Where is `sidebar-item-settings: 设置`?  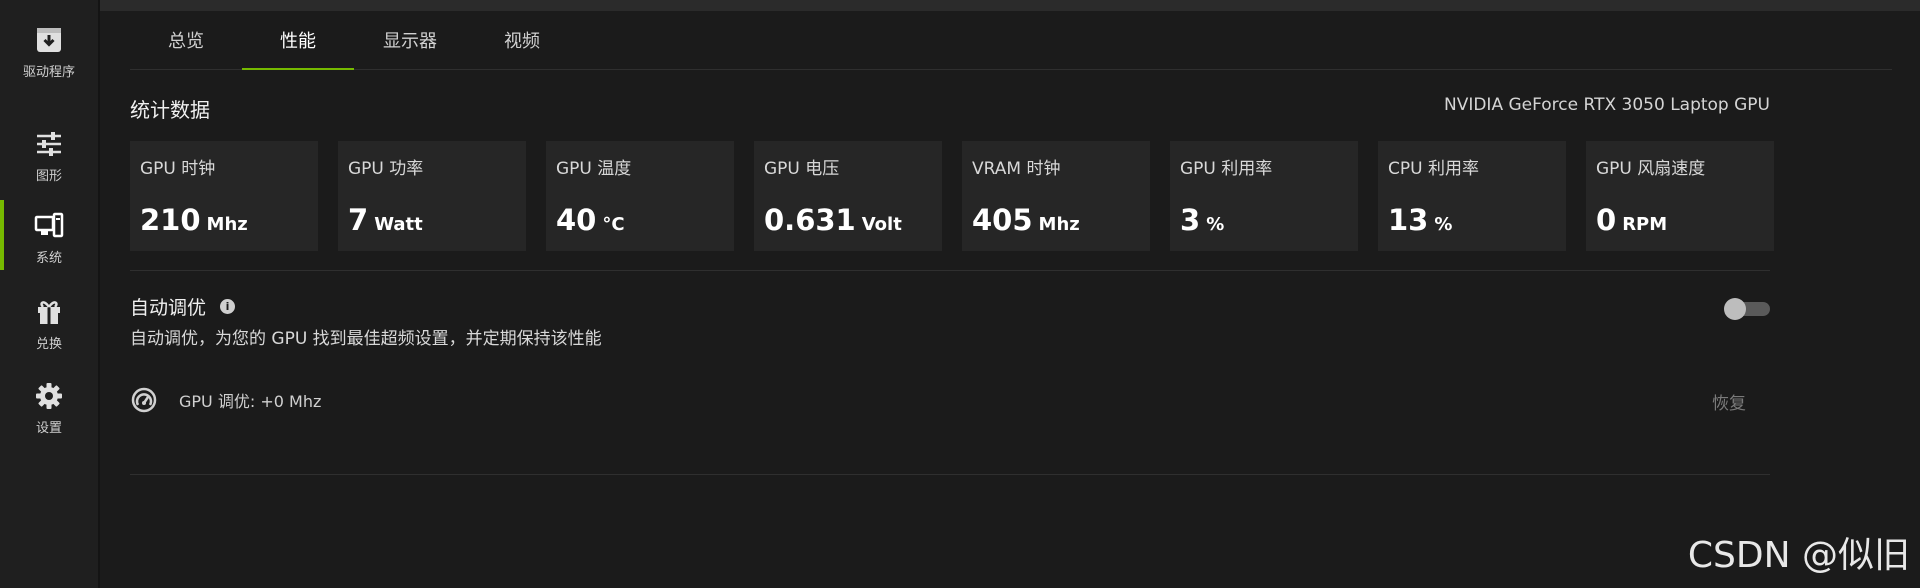 sidebar-item-settings: 设置 is located at coordinates (49, 408).